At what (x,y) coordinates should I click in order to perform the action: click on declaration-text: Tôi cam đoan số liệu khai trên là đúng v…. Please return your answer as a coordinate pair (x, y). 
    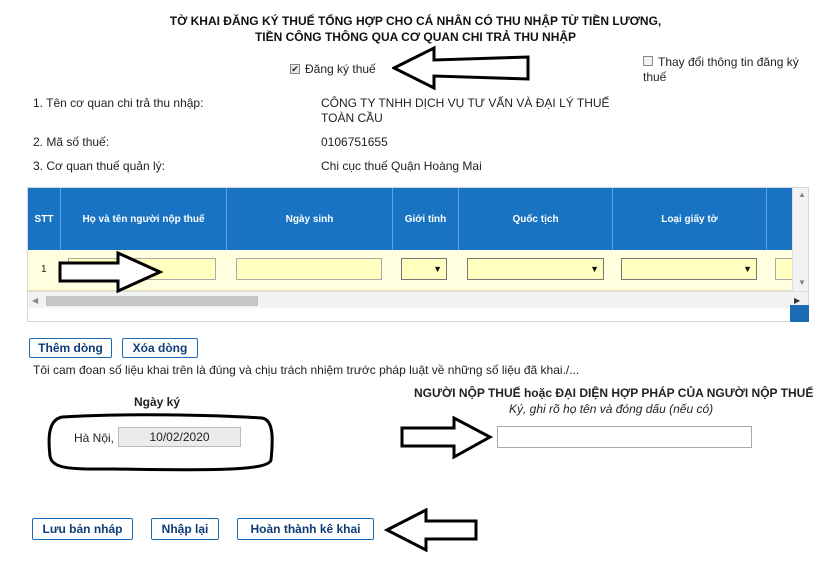
    Looking at the image, I should click on (306, 370).